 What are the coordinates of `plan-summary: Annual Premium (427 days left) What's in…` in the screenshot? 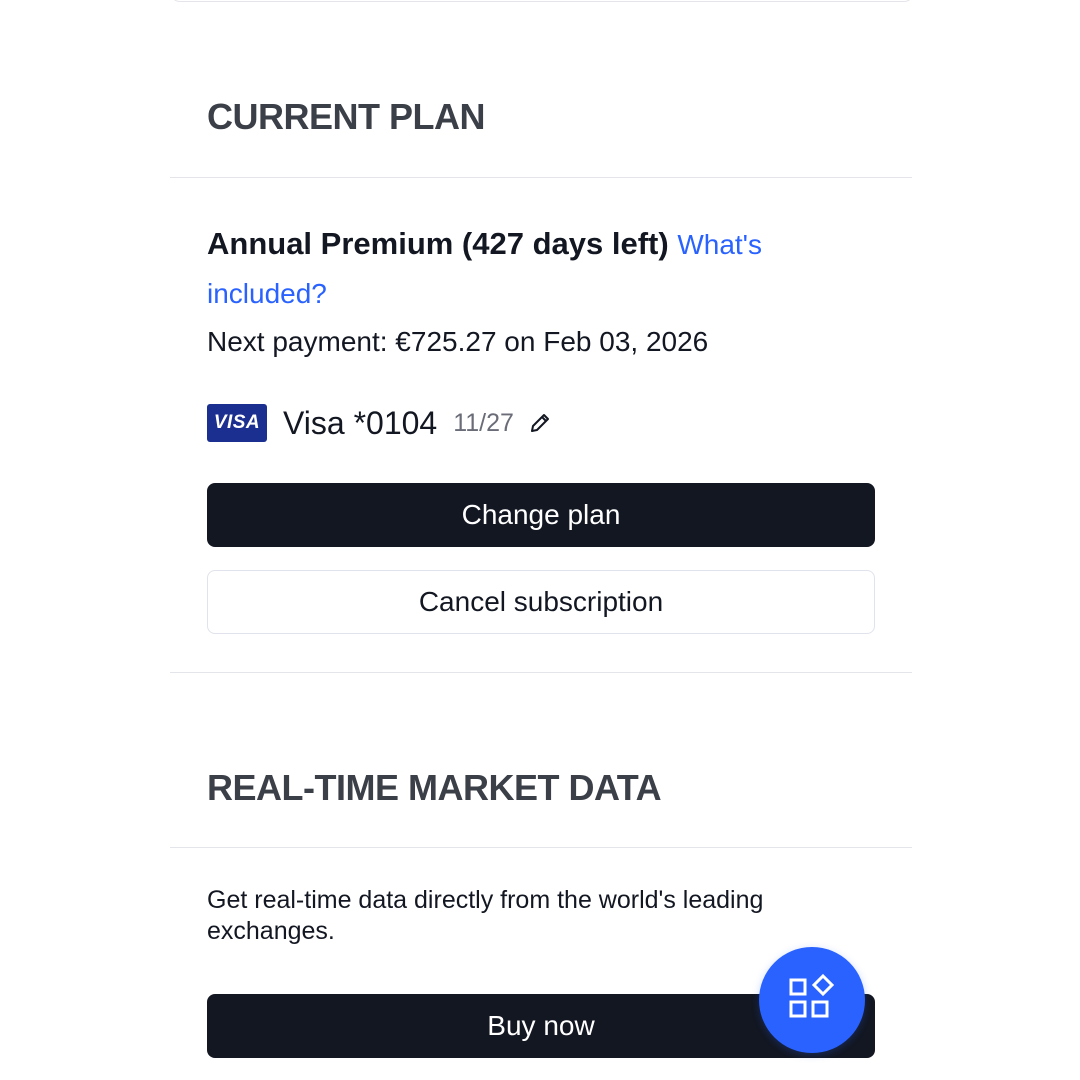 It's located at (527, 269).